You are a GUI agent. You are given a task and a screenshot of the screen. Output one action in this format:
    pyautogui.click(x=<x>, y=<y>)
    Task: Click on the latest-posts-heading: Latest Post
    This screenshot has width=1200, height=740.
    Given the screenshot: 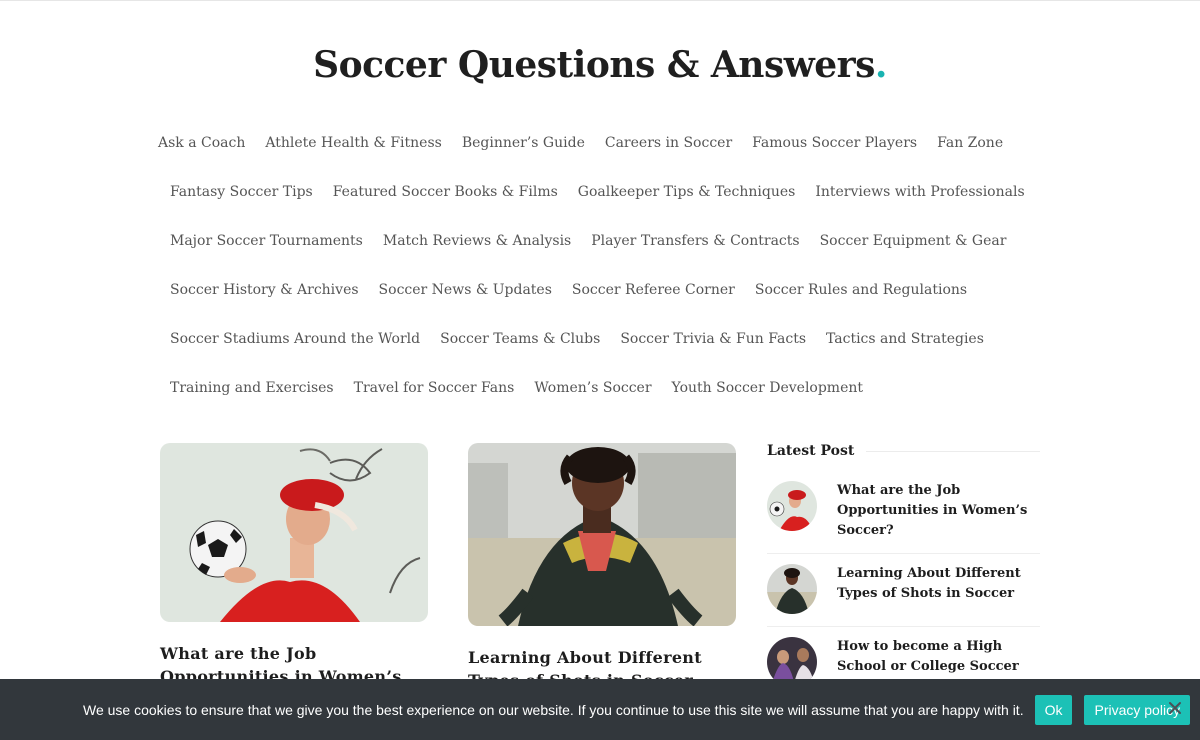 What is the action you would take?
    pyautogui.click(x=903, y=451)
    